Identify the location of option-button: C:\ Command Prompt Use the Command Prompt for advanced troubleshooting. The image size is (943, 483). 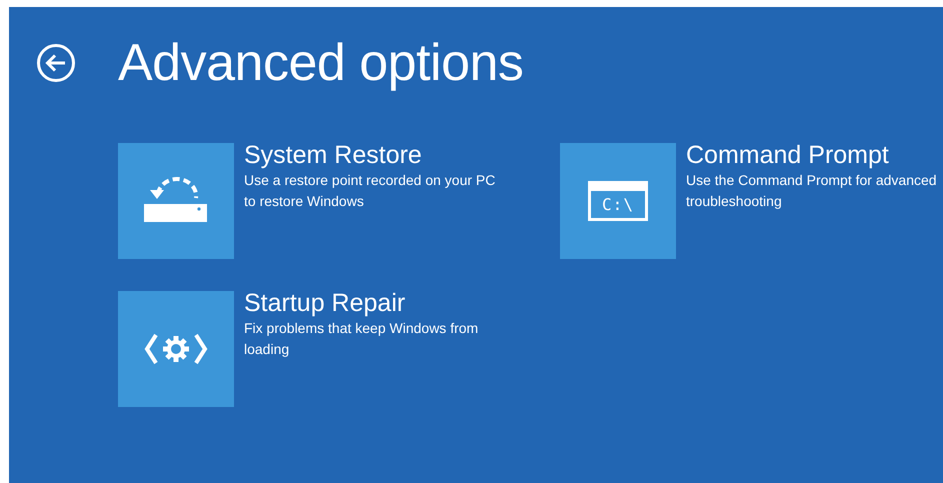
(751, 201).